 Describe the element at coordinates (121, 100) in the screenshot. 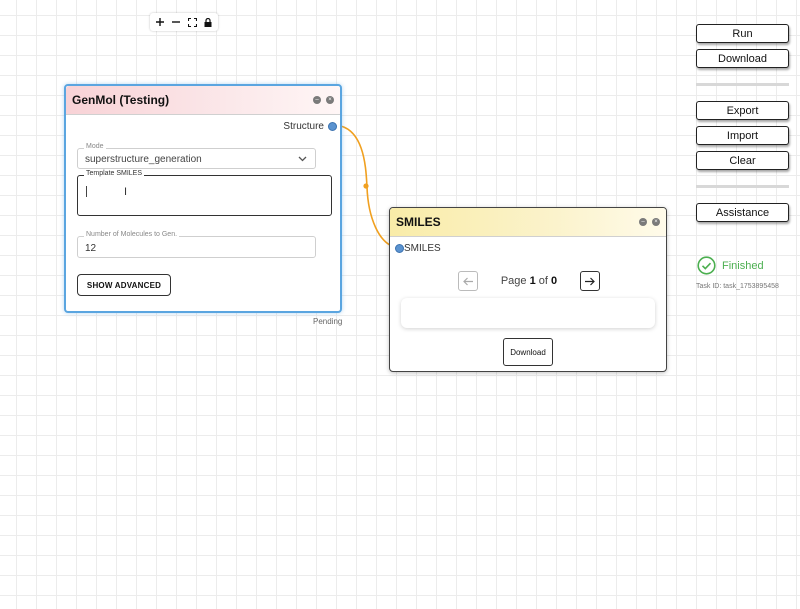

I see `node-title: GenMol (Testing)` at that location.